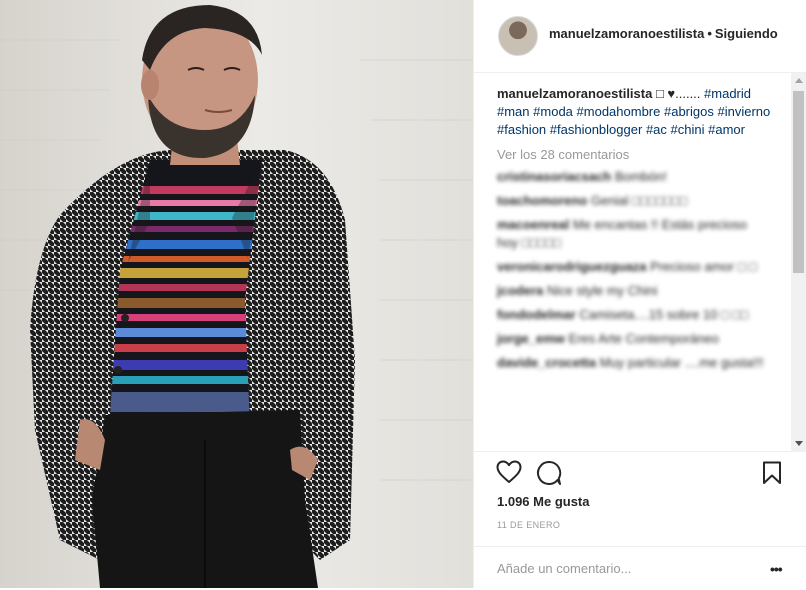  Describe the element at coordinates (549, 475) in the screenshot. I see `comment-bubble-icon` at that location.